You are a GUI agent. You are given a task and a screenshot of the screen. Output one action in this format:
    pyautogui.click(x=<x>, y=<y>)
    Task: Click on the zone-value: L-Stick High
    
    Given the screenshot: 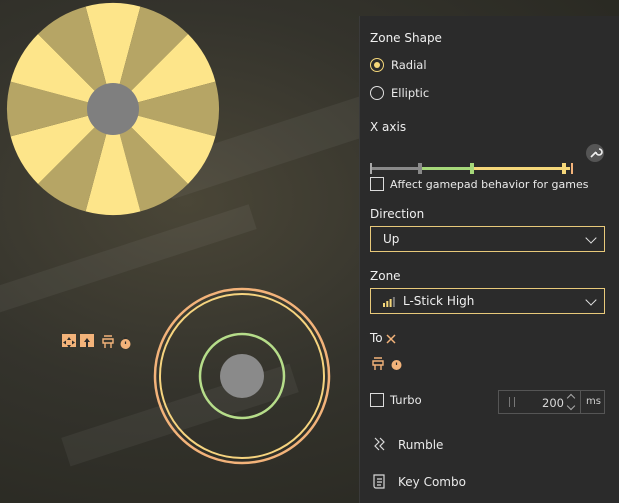 What is the action you would take?
    pyautogui.click(x=439, y=301)
    